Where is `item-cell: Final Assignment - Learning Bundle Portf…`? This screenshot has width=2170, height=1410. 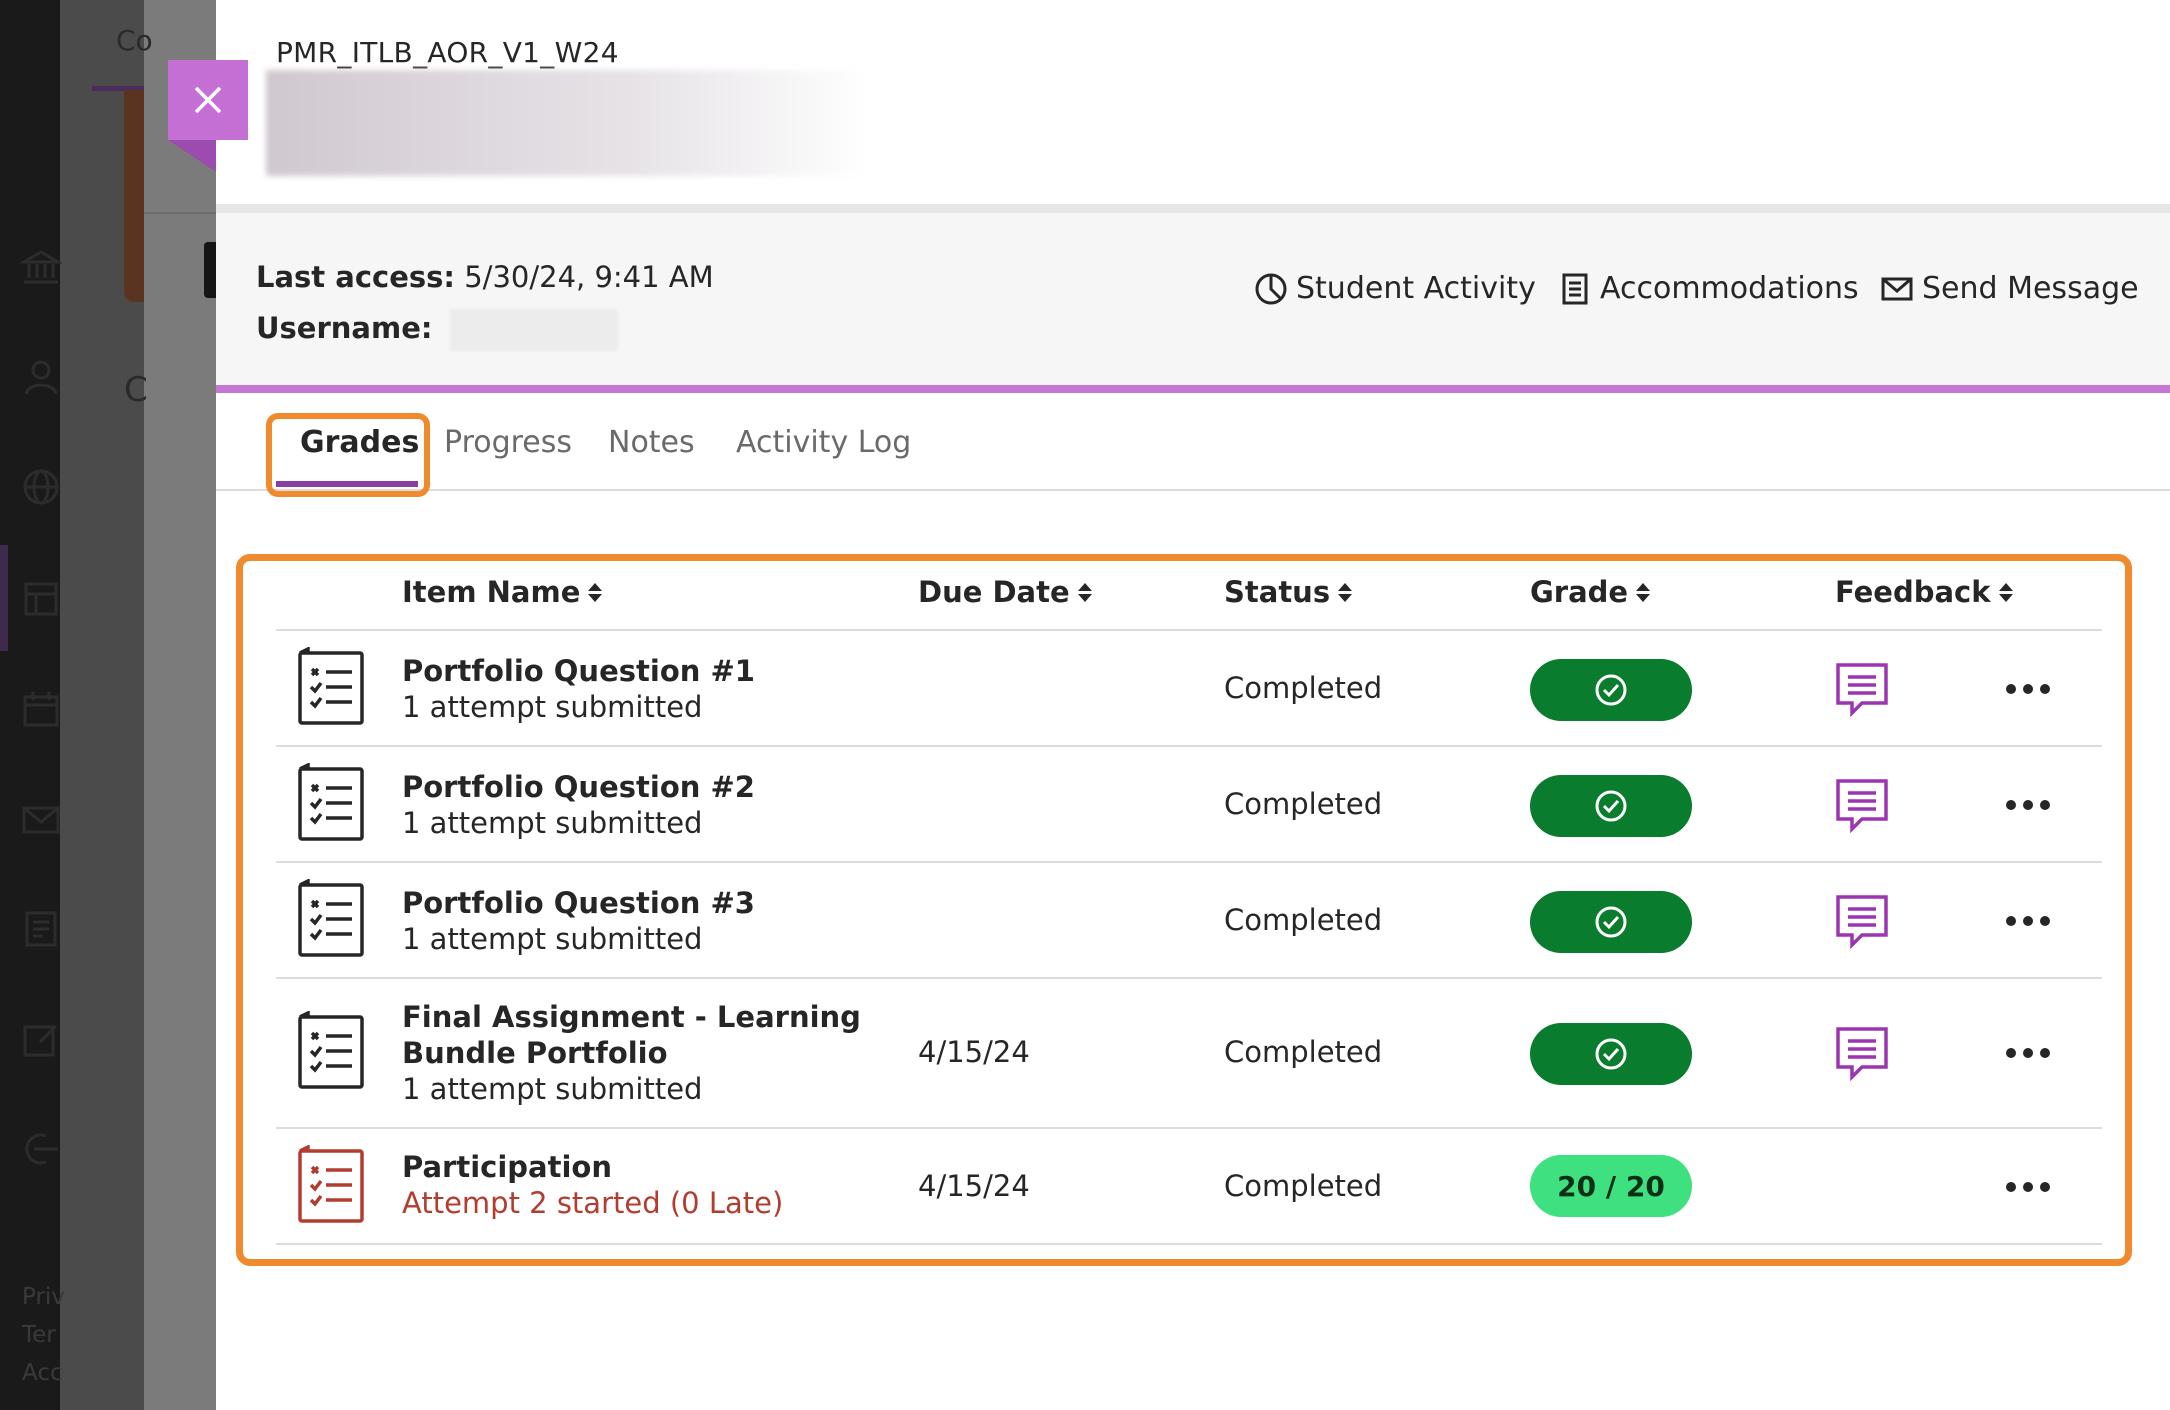
item-cell: Final Assignment - Learning Bundle Portf… is located at coordinates (631, 1053).